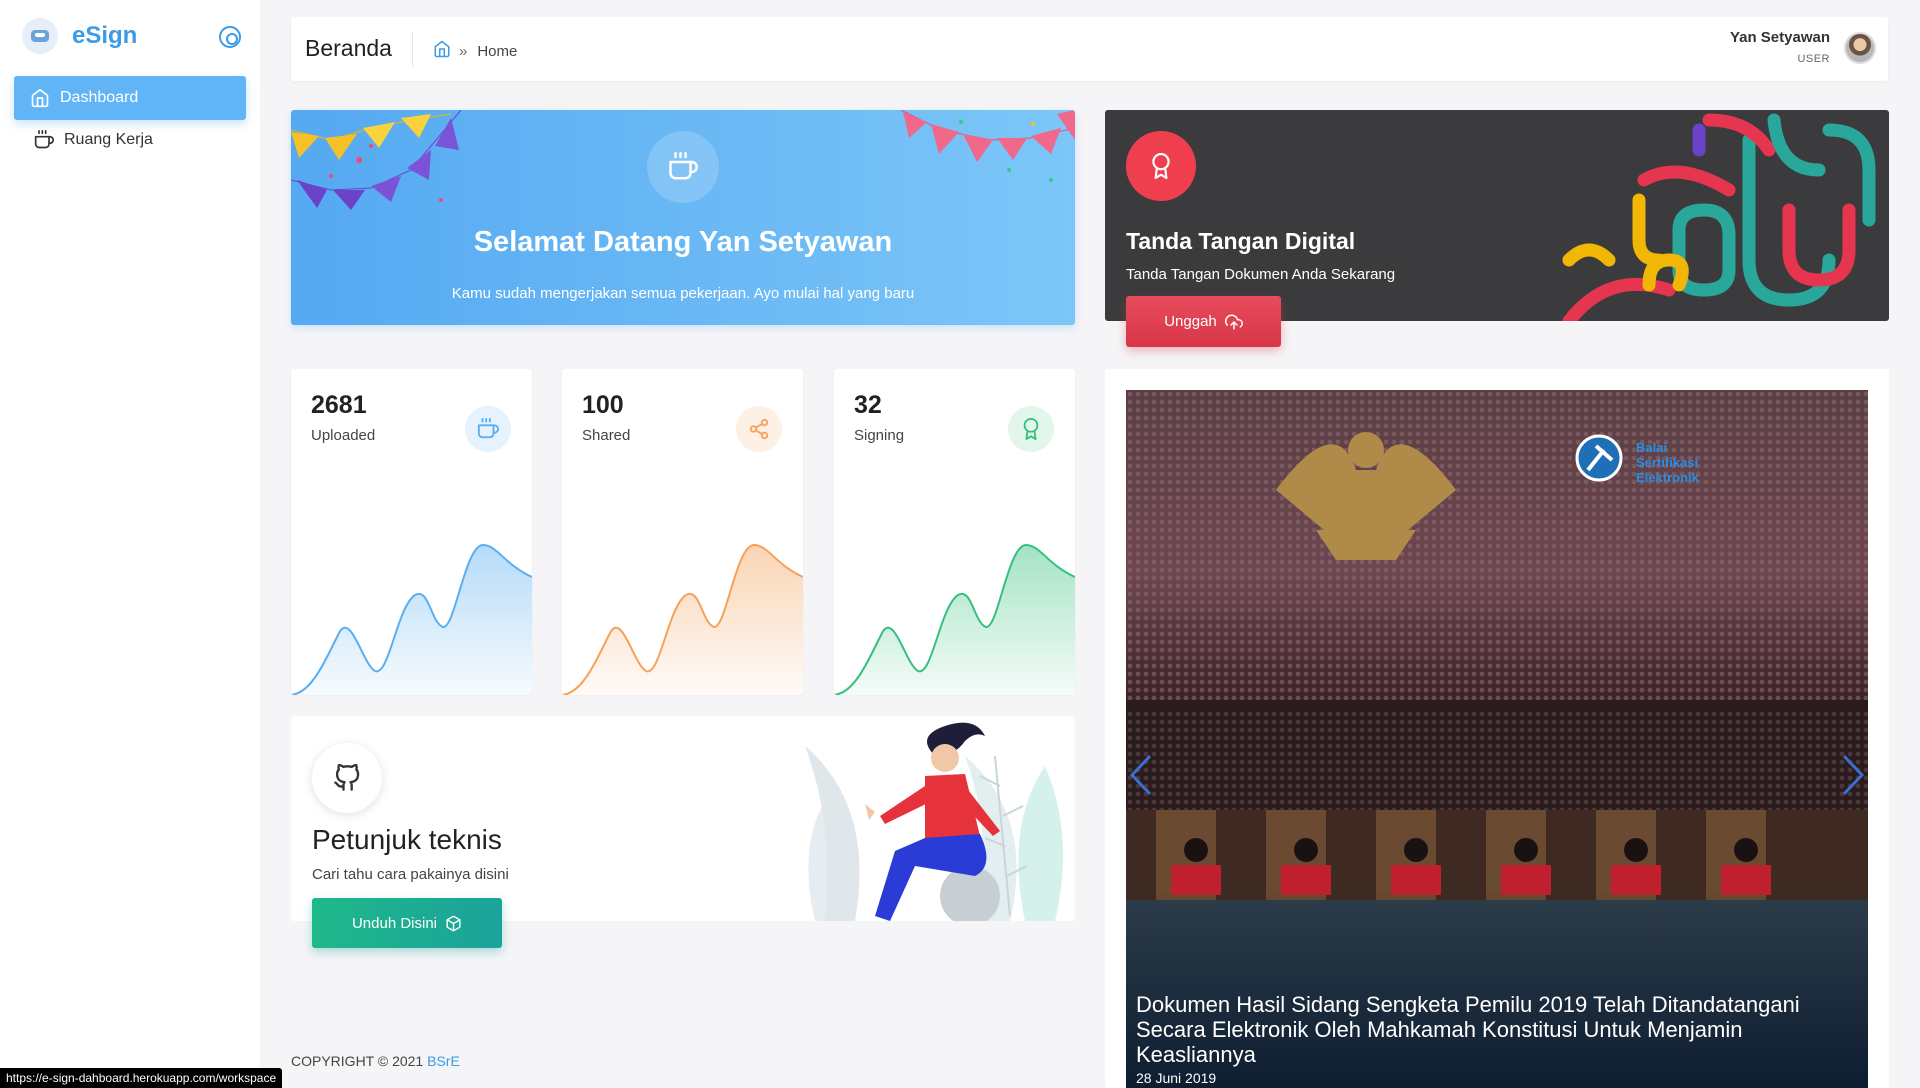  Describe the element at coordinates (443, 1061) in the screenshot. I see `footer-link: BSrE` at that location.